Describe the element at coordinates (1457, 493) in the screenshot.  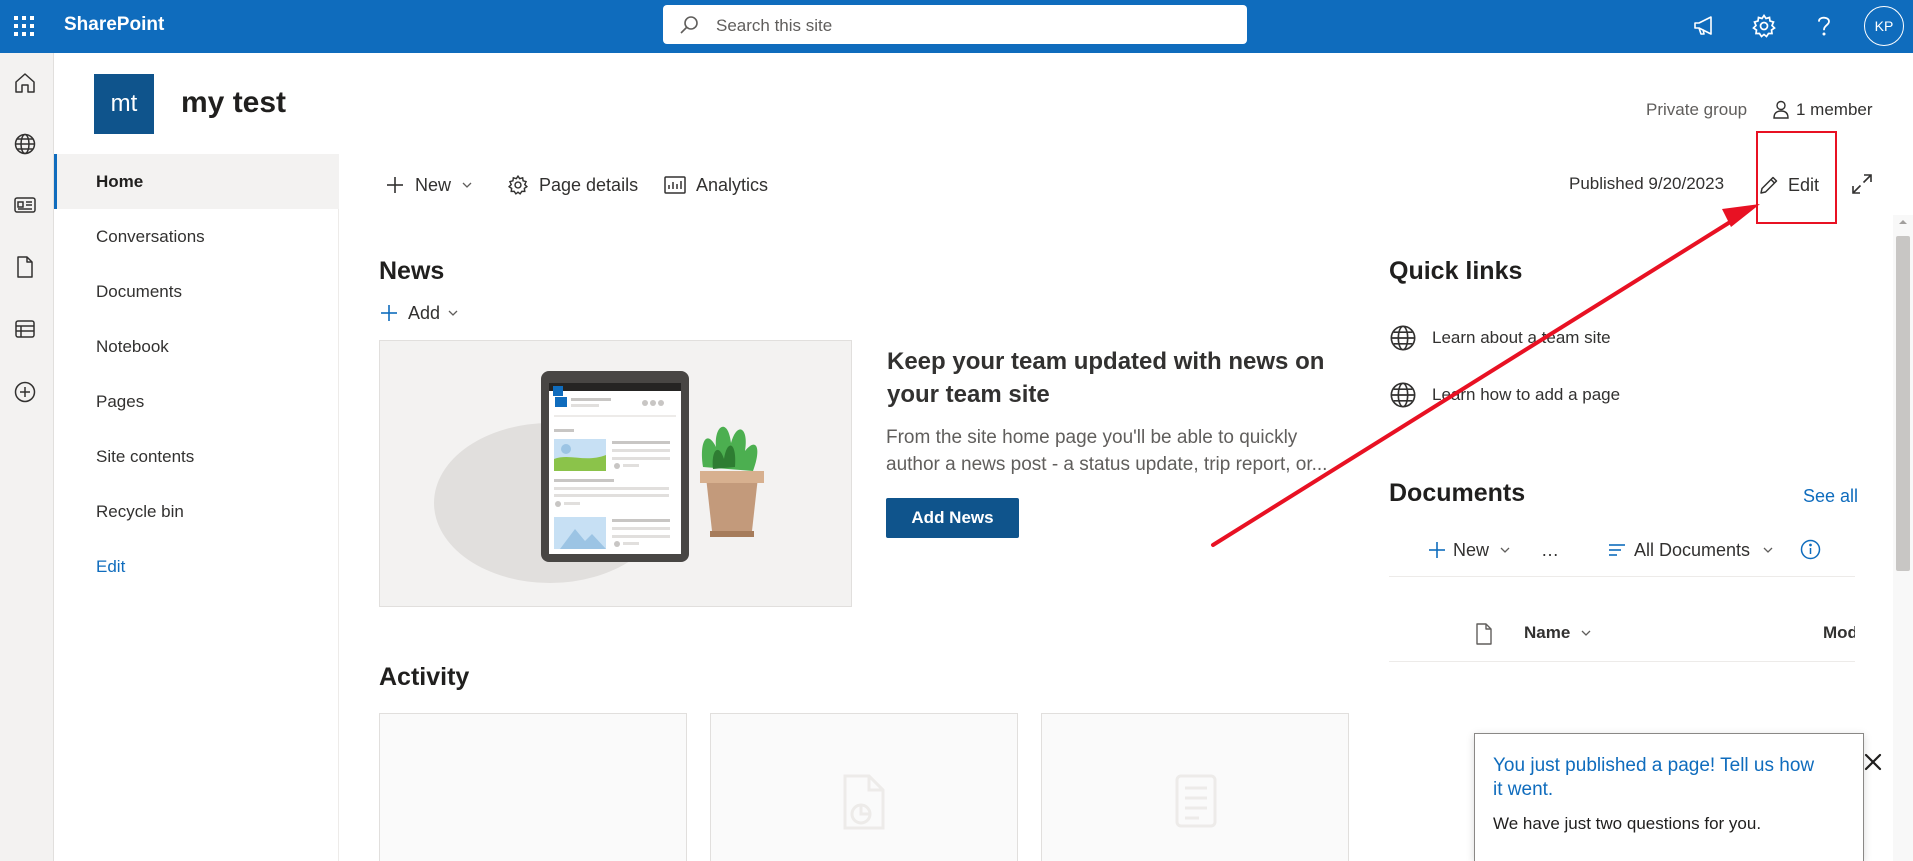
I see `documents-title: Documents` at that location.